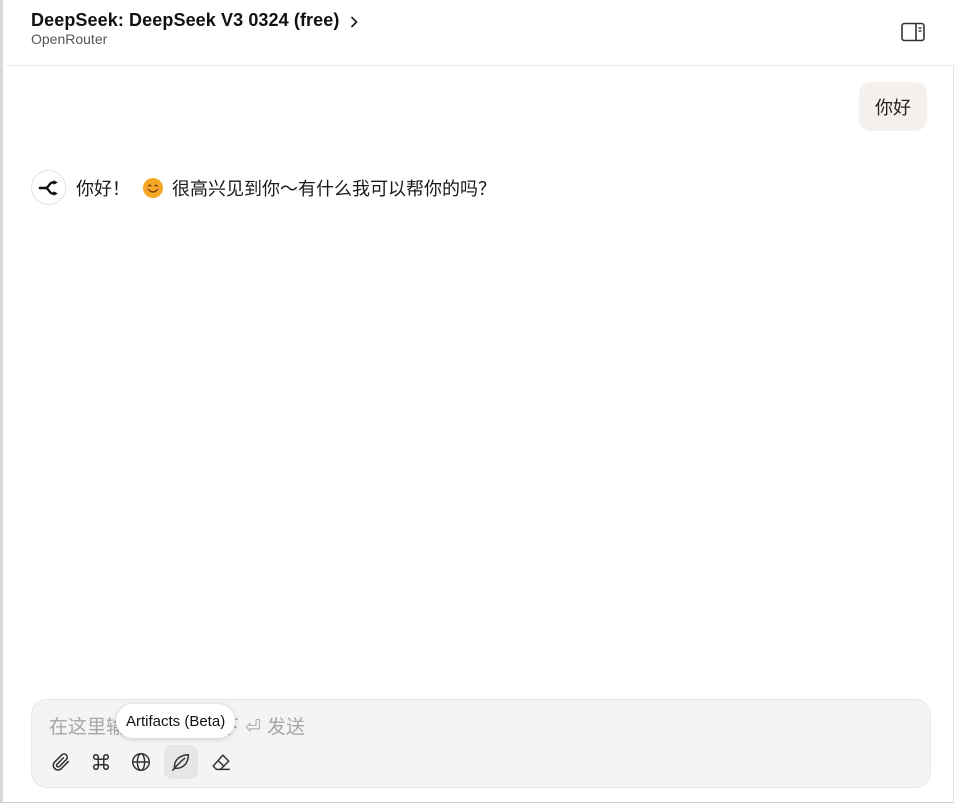 The image size is (954, 803). I want to click on leaf-icon, so click(181, 762).